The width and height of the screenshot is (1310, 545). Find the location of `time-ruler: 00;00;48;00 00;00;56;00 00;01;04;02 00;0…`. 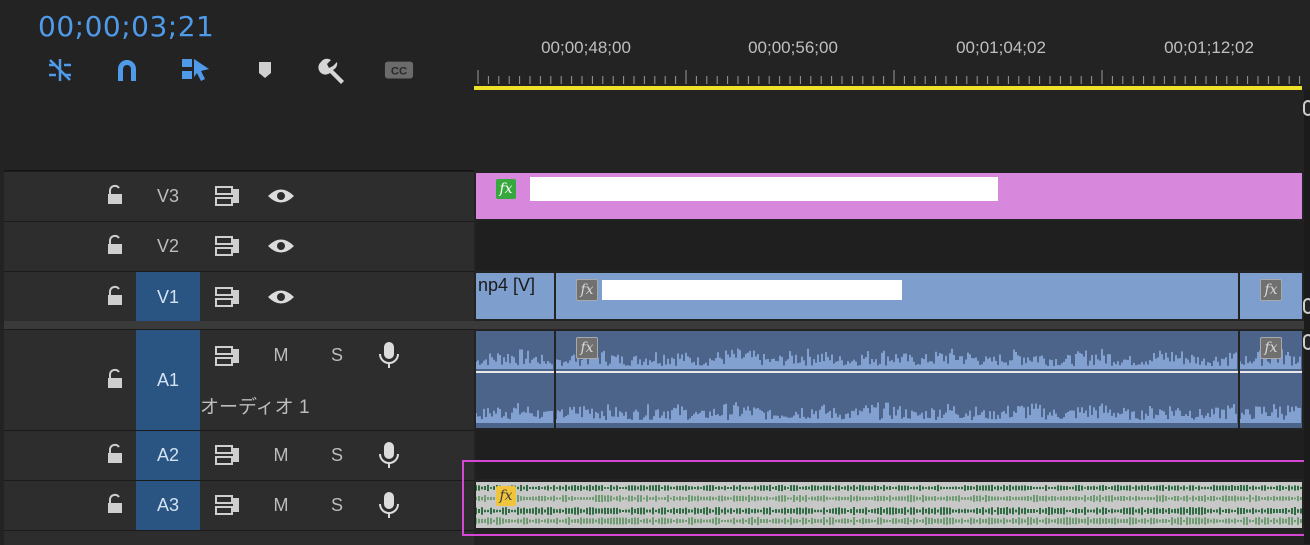

time-ruler: 00;00;48;00 00;00;56;00 00;01;04;02 00;0… is located at coordinates (890, 59).